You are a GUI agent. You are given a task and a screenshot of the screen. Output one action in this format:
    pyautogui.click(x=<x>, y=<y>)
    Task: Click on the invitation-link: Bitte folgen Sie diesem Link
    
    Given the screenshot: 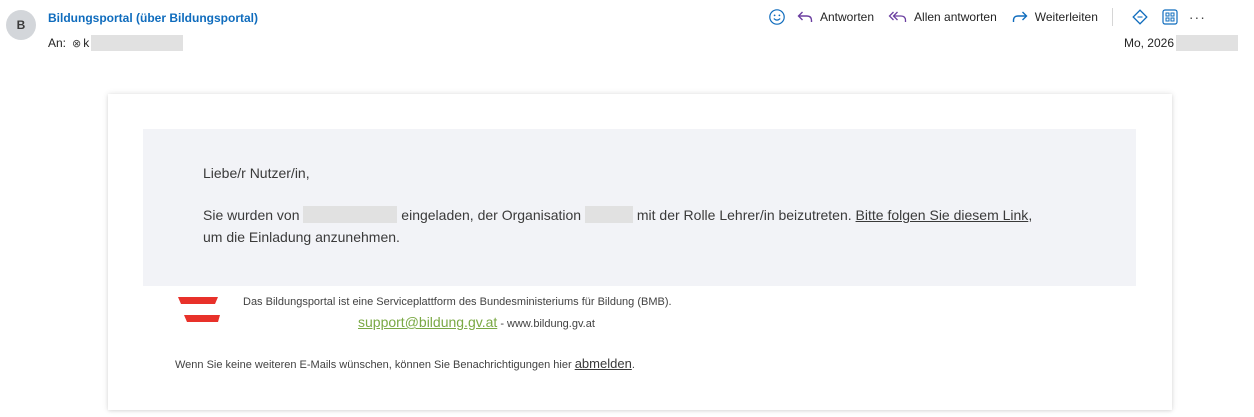 What is the action you would take?
    pyautogui.click(x=942, y=215)
    